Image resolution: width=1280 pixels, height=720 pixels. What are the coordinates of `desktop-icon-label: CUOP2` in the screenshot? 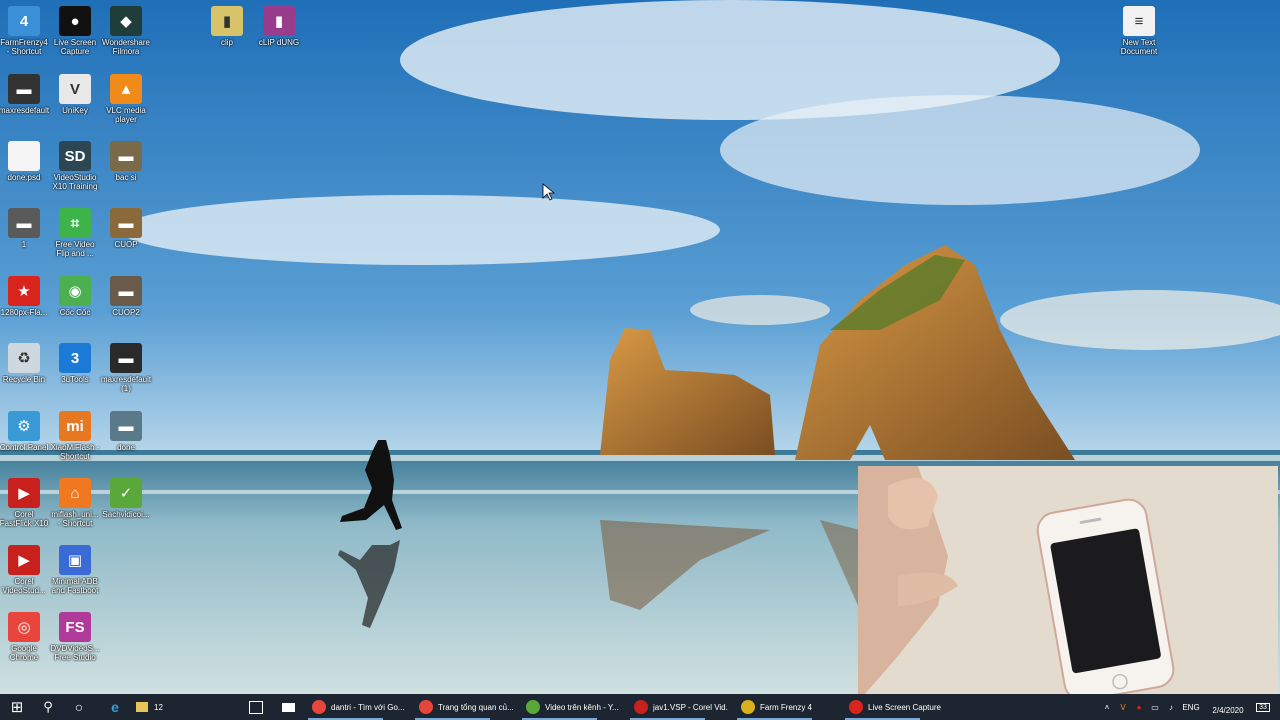 It's located at (126, 312).